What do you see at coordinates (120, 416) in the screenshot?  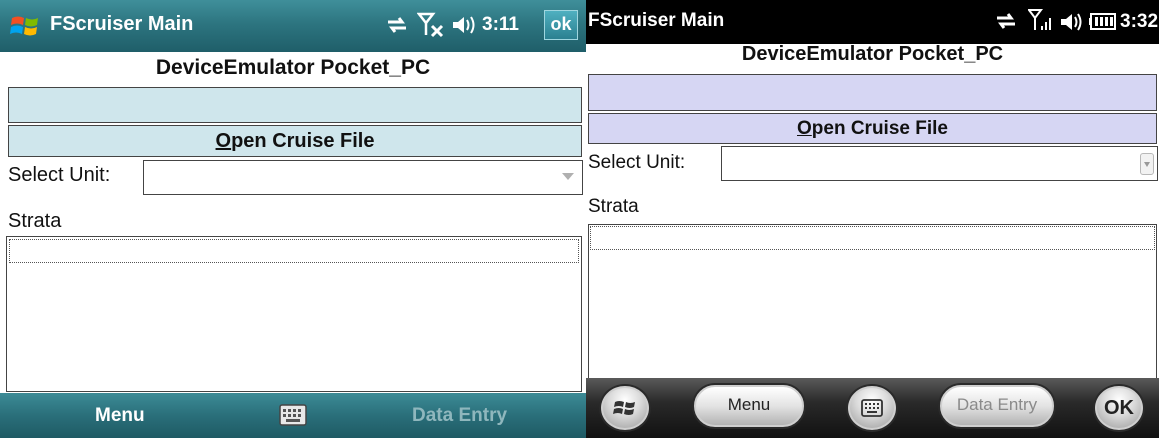 I see `menu-softkey: Menu` at bounding box center [120, 416].